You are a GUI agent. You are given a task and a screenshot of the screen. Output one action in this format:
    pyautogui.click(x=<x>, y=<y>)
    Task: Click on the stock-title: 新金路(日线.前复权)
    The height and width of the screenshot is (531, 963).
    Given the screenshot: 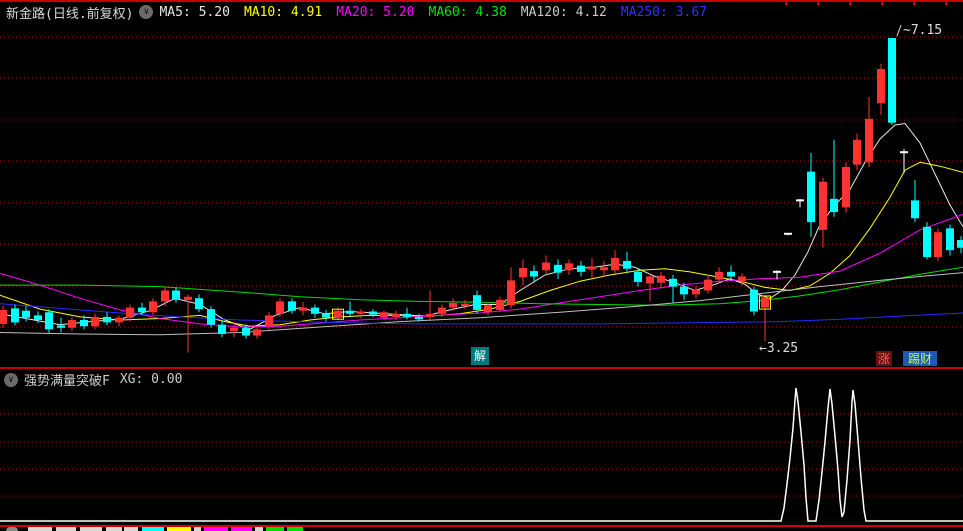 What is the action you would take?
    pyautogui.click(x=70, y=14)
    